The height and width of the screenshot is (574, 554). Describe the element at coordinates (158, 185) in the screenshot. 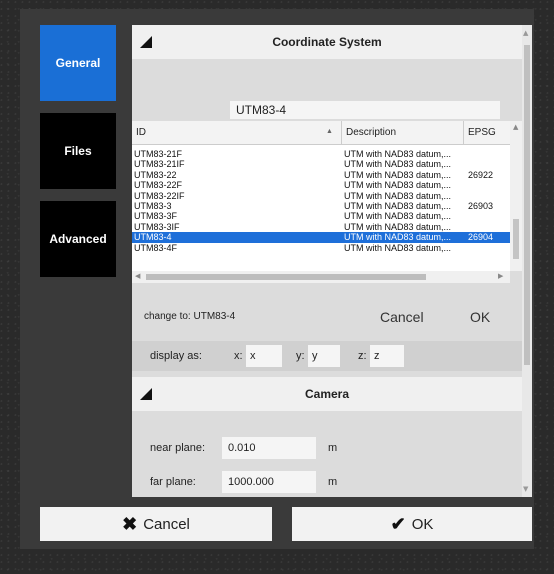

I see `cell-id: UTM83-22F` at that location.